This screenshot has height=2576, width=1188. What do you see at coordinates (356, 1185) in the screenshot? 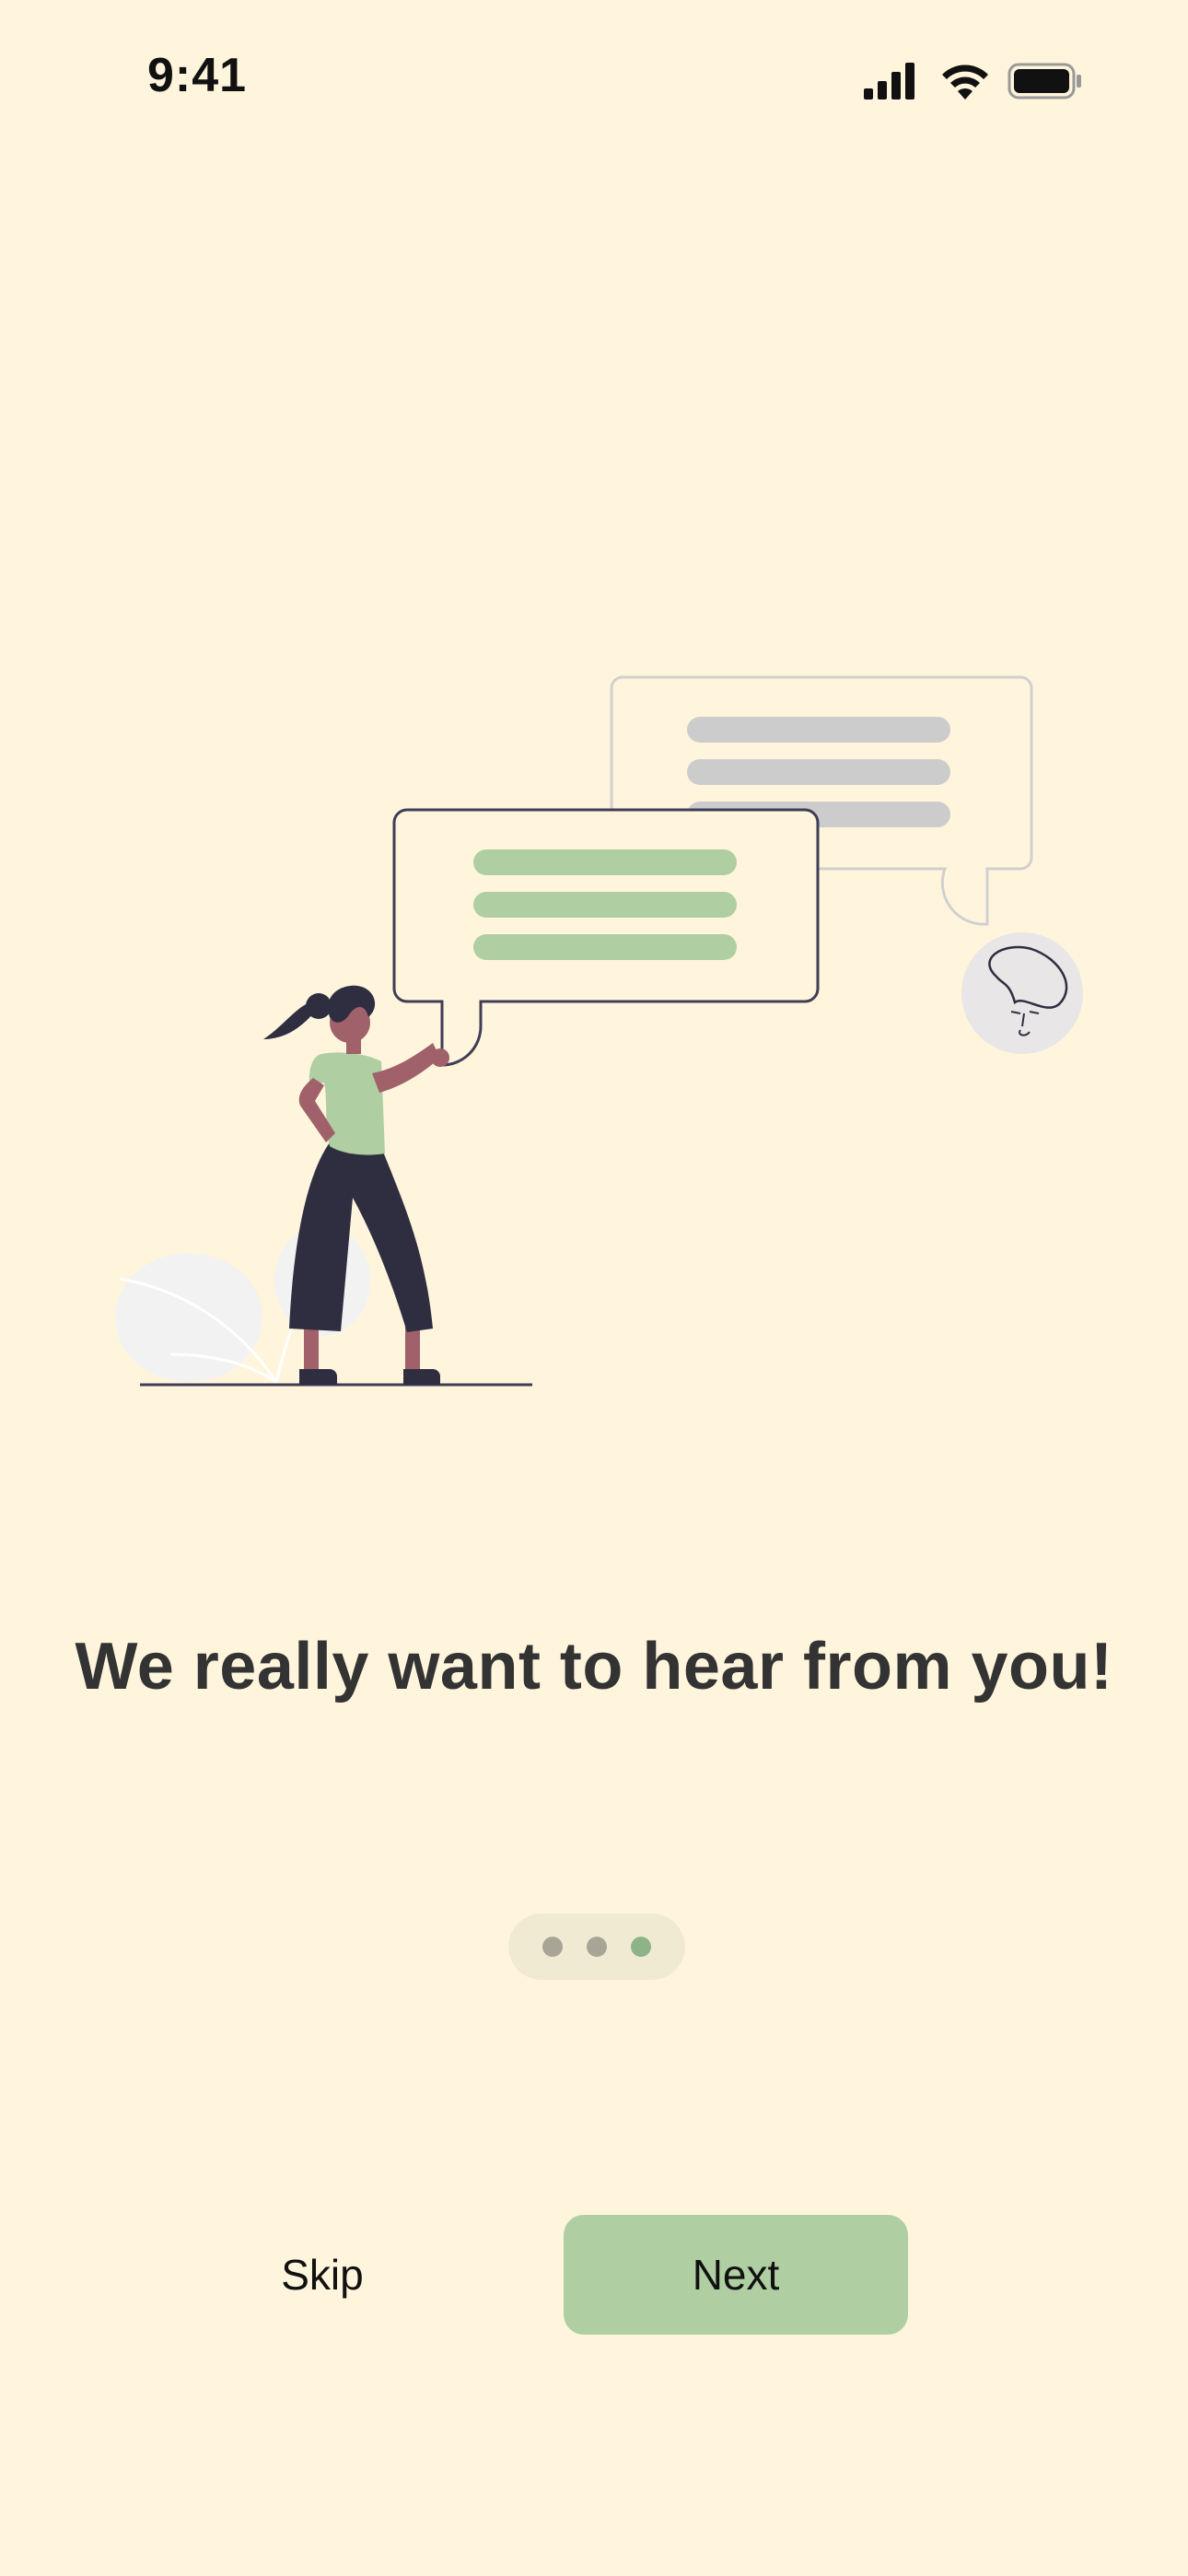
I see `woman-figure` at bounding box center [356, 1185].